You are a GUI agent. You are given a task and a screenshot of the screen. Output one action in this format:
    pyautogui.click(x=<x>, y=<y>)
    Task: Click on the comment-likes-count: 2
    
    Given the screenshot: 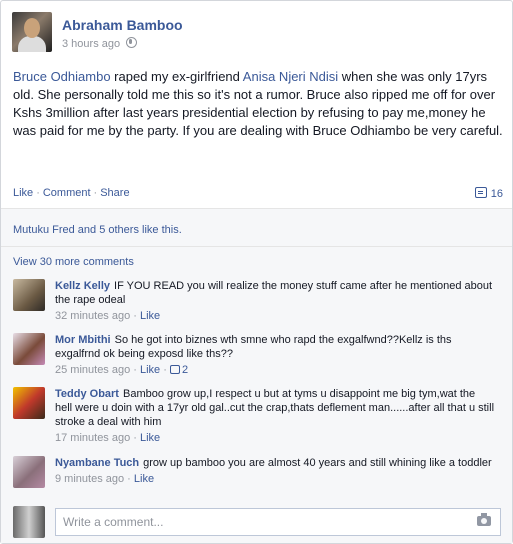 What is the action you would take?
    pyautogui.click(x=179, y=370)
    